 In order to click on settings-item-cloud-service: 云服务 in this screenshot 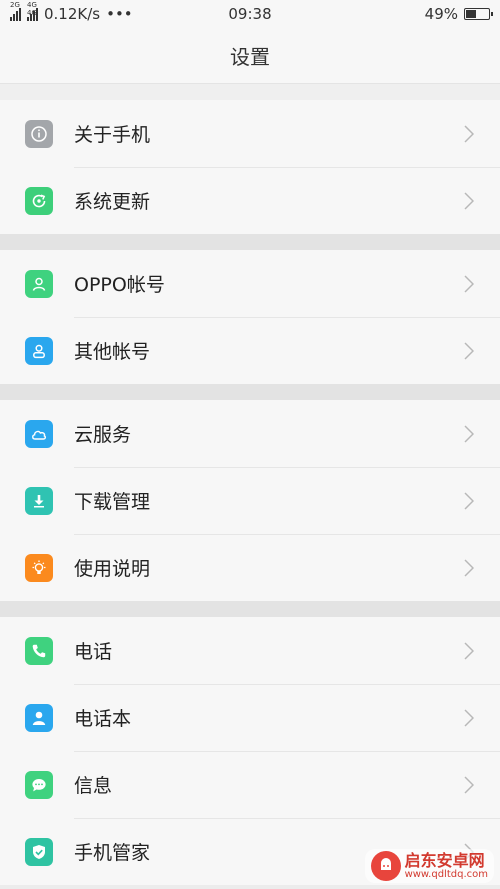, I will do `click(250, 433)`.